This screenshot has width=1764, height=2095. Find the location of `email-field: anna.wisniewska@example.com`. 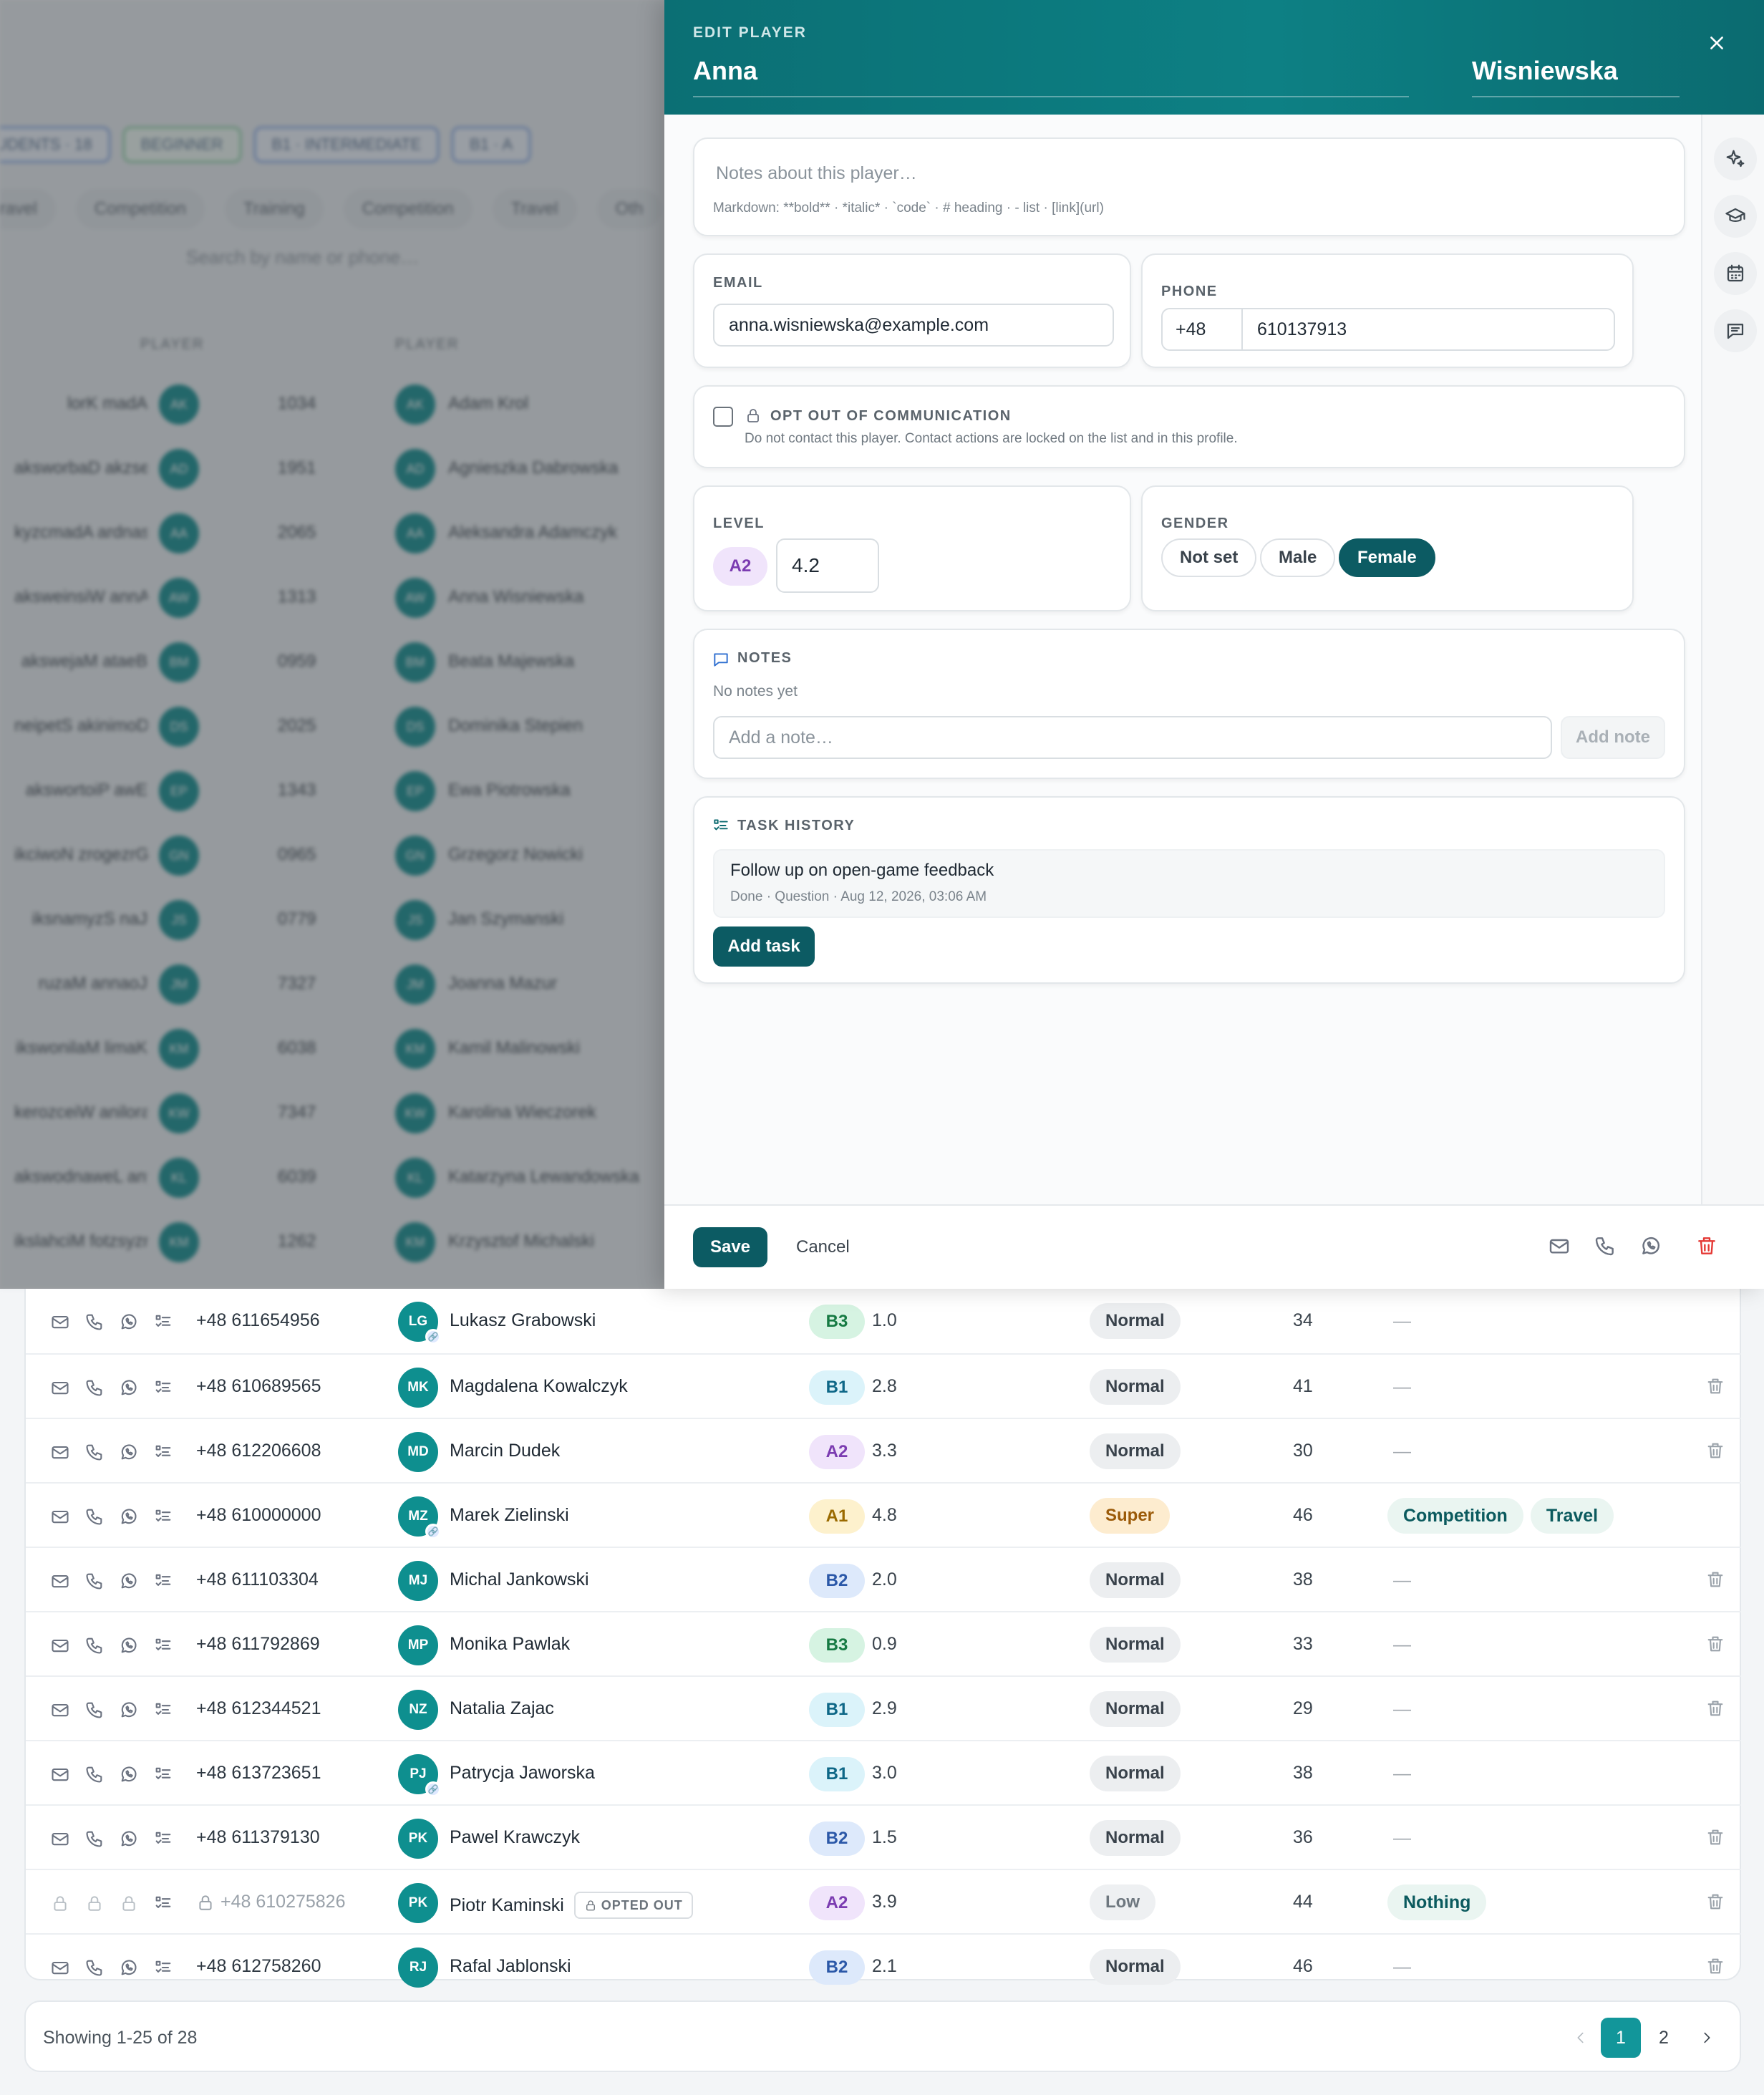

email-field: anna.wisniewska@example.com is located at coordinates (913, 325).